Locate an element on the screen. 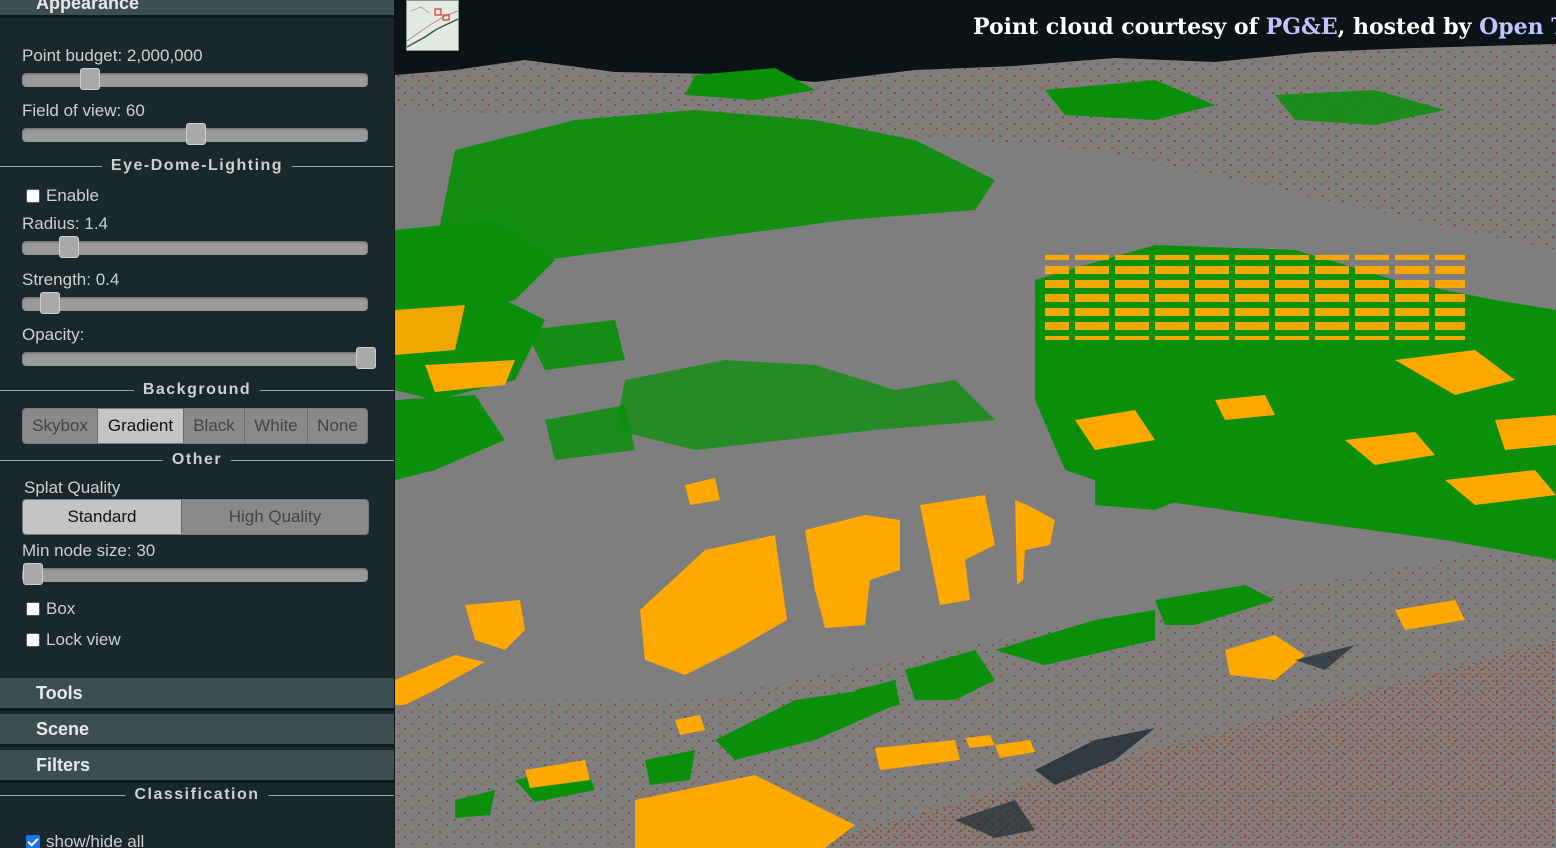 This screenshot has width=1556, height=848. edl-opacity-slider is located at coordinates (199, 358).